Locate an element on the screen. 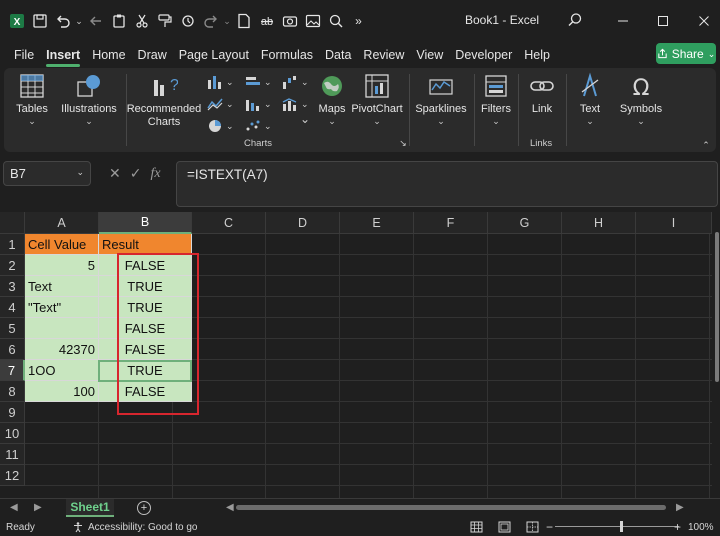 The height and width of the screenshot is (536, 720). cell-a1: Cell Value is located at coordinates (62, 244).